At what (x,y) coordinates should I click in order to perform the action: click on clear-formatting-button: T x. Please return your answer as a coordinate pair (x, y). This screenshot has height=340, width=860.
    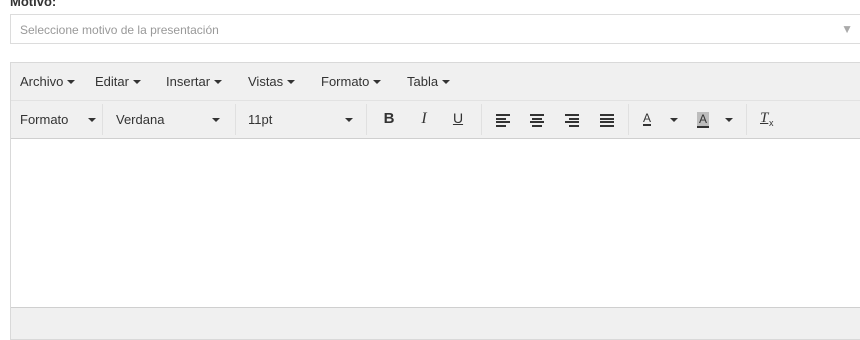
    Looking at the image, I should click on (771, 119).